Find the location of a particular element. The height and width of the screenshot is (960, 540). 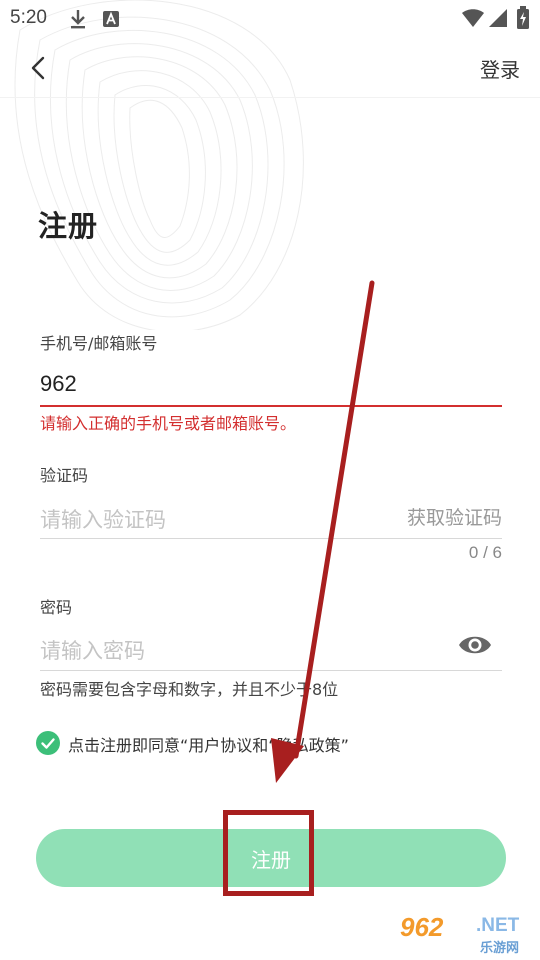

battery-icon is located at coordinates (523, 17).